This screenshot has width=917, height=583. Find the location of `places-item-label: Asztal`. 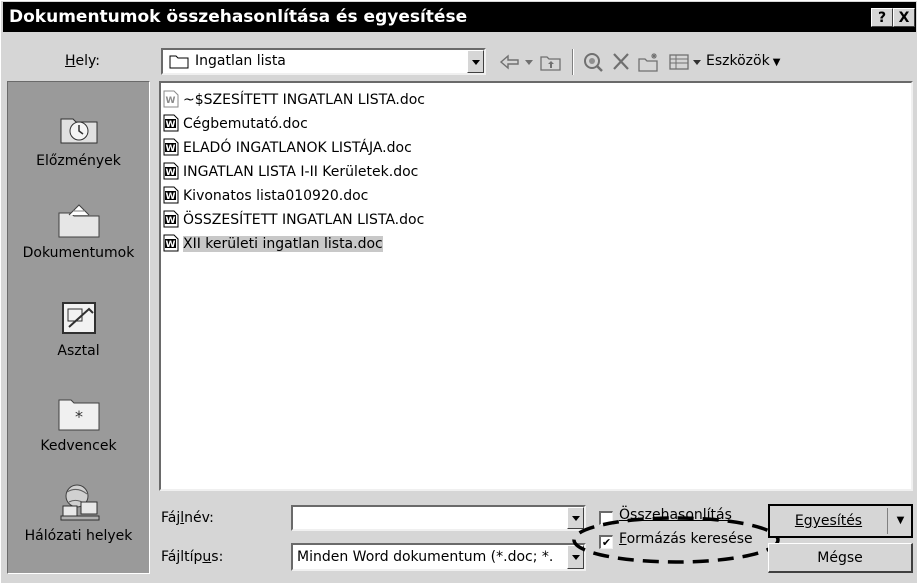

places-item-label: Asztal is located at coordinates (78, 351).